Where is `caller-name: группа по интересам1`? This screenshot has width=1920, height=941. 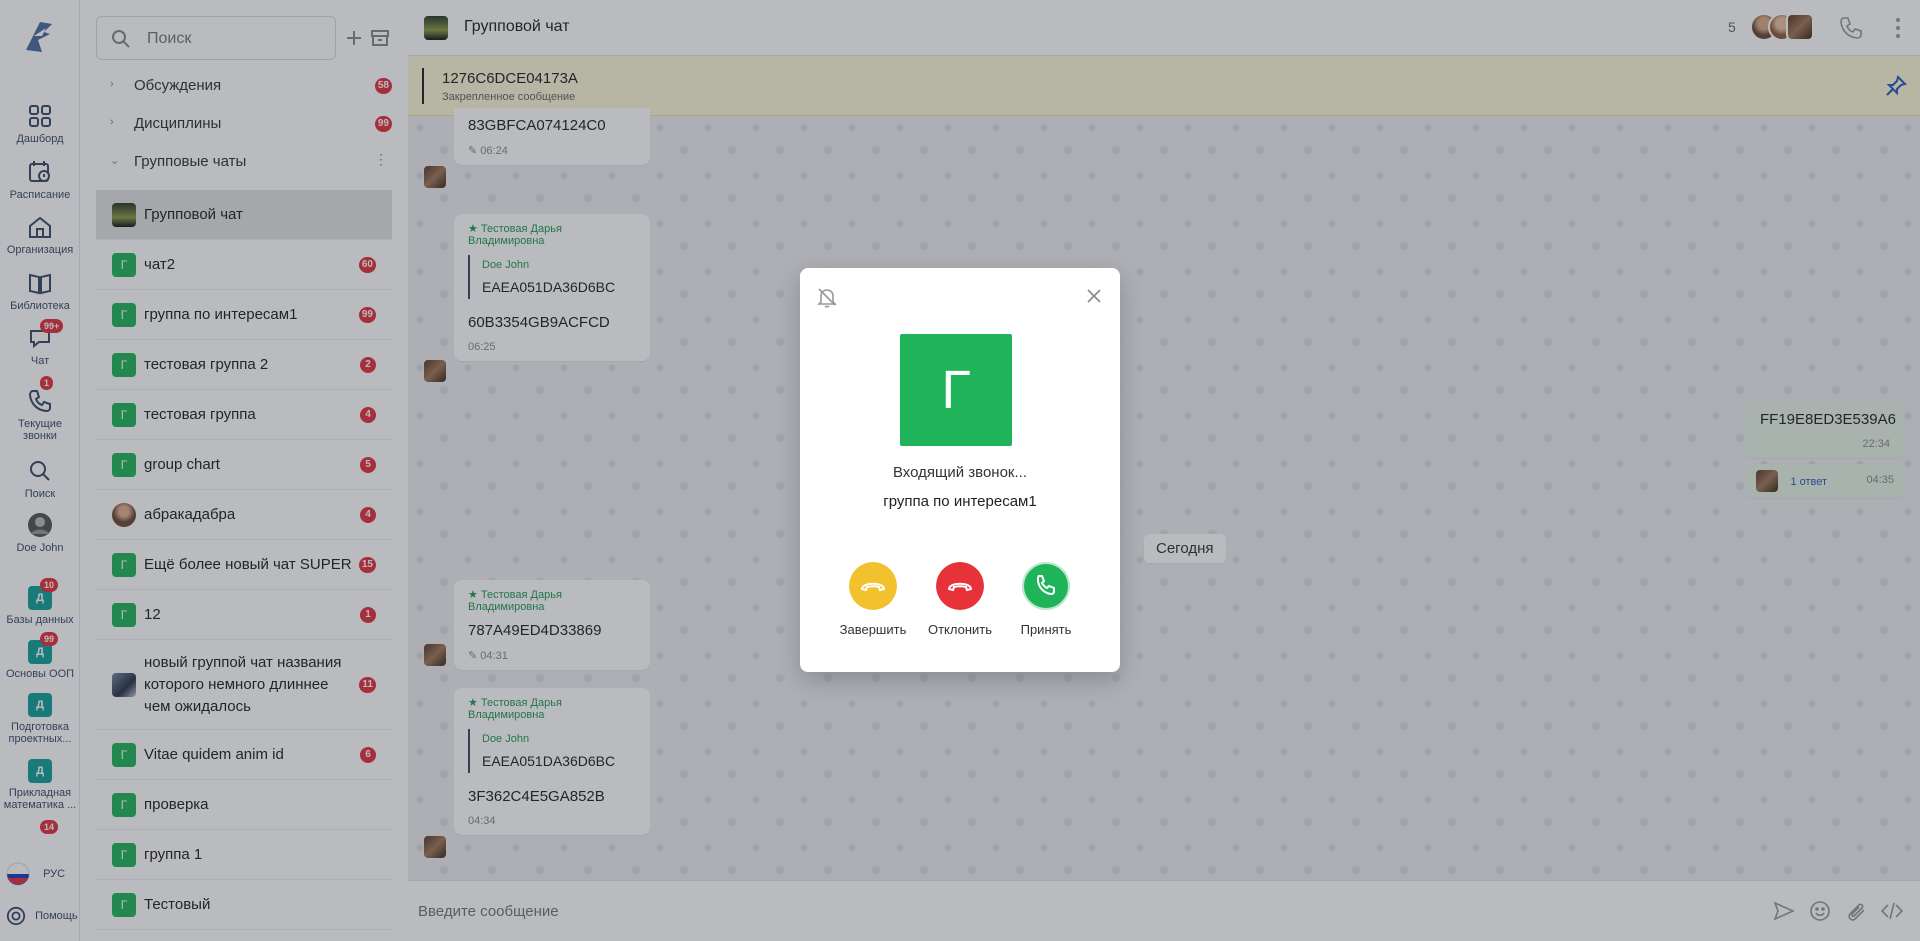 caller-name: группа по интересам1 is located at coordinates (960, 501).